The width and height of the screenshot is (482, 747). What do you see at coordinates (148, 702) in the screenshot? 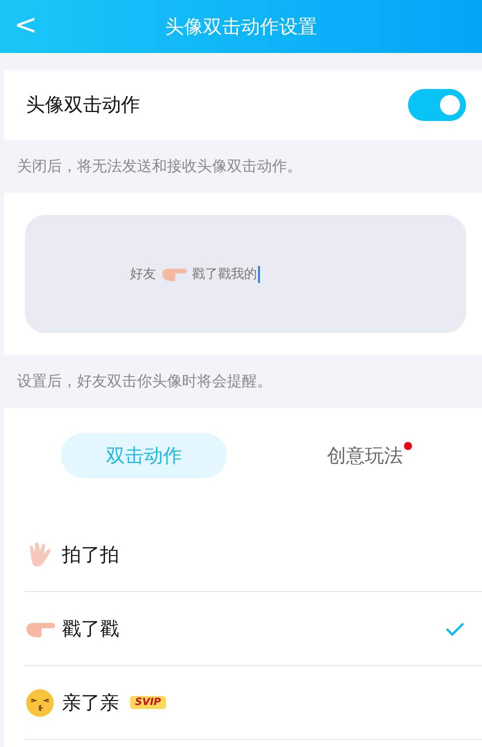
I see `vip-badge: SVIP` at bounding box center [148, 702].